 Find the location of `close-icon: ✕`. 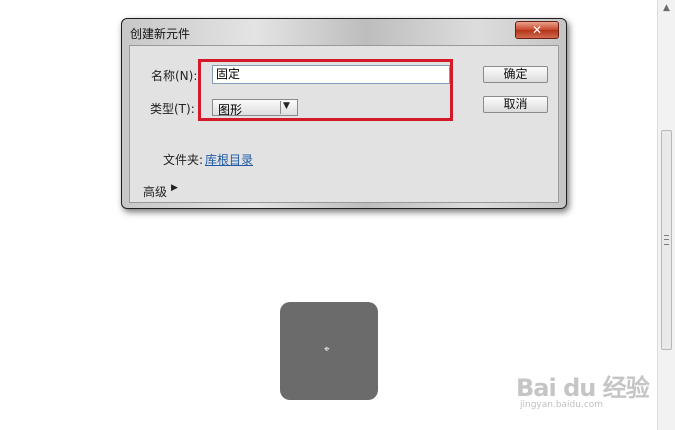

close-icon: ✕ is located at coordinates (537, 30).